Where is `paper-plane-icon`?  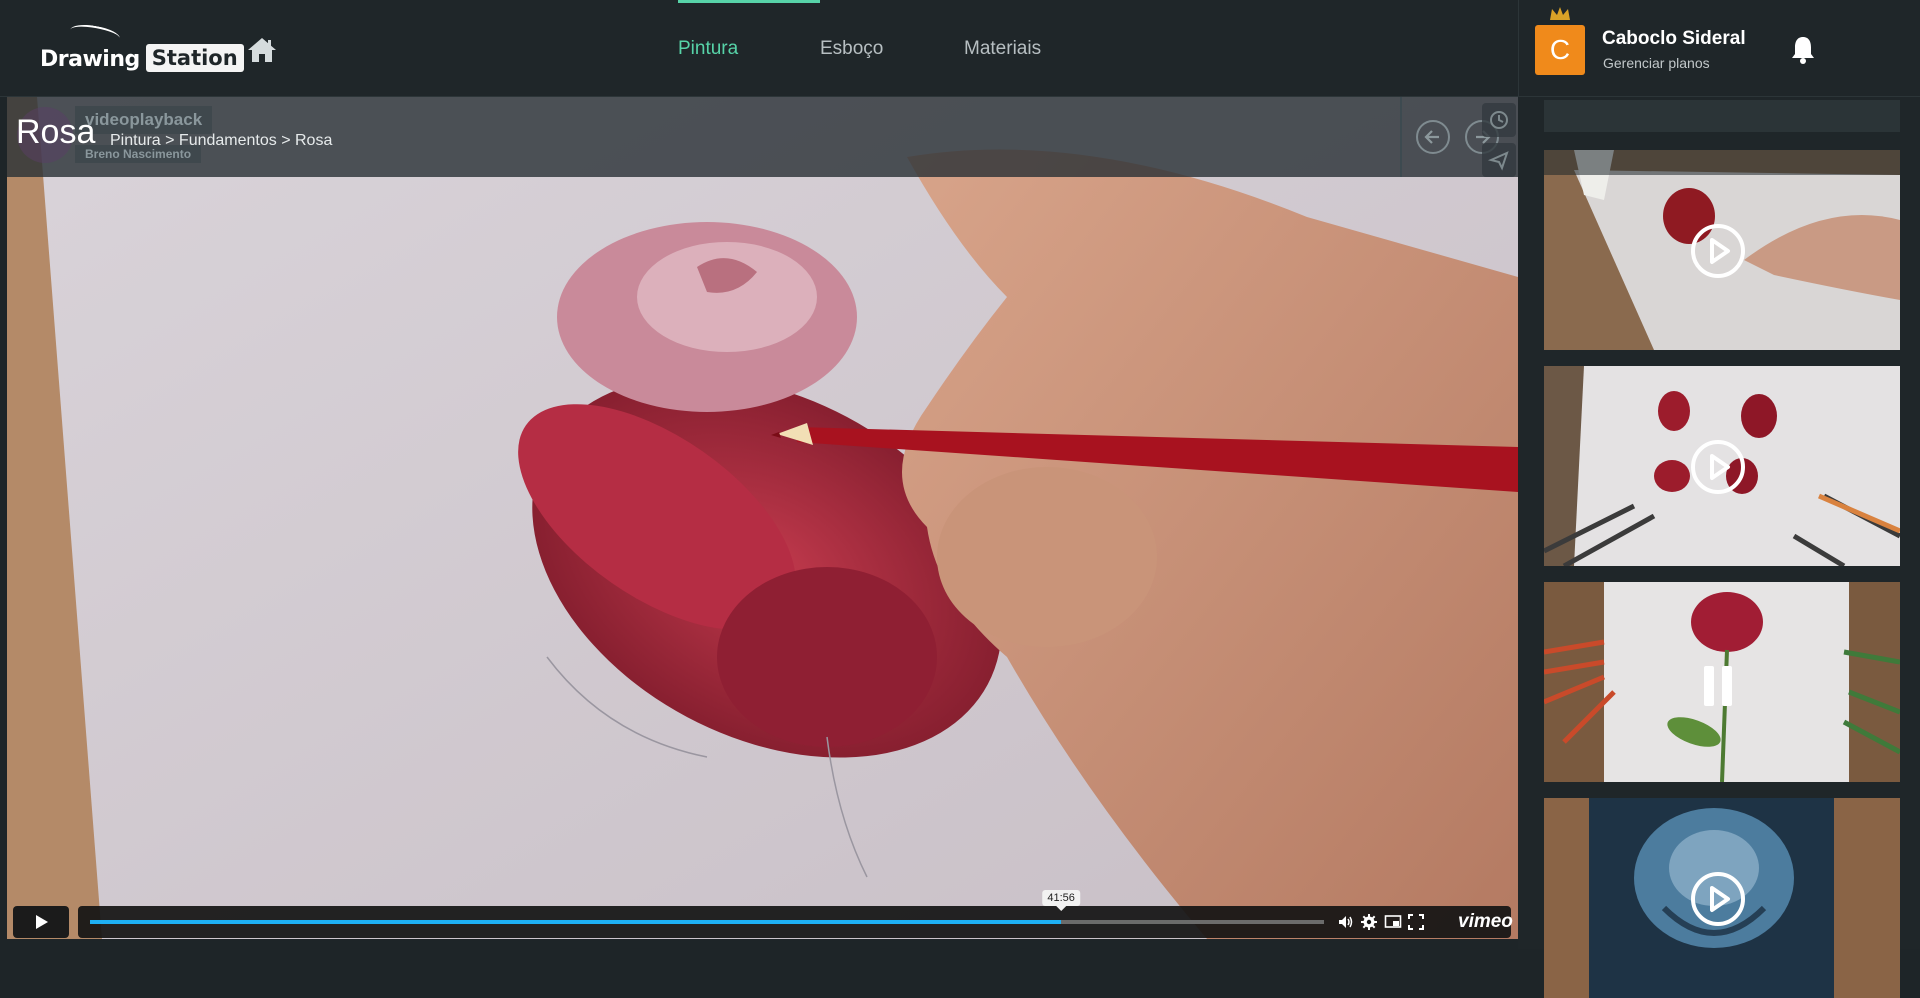
paper-plane-icon is located at coordinates (1498, 161).